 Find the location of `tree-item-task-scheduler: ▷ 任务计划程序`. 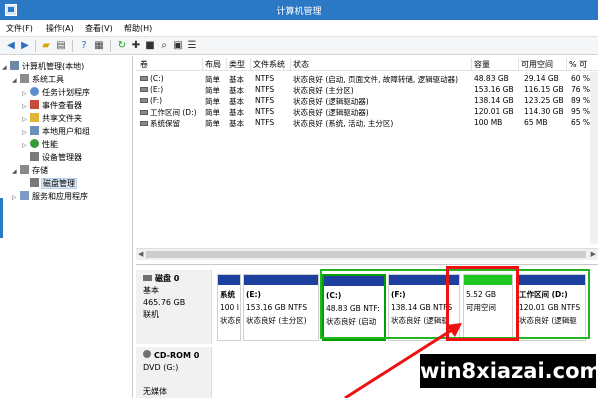

tree-item-task-scheduler: ▷ 任务计划程序 is located at coordinates (56, 92).